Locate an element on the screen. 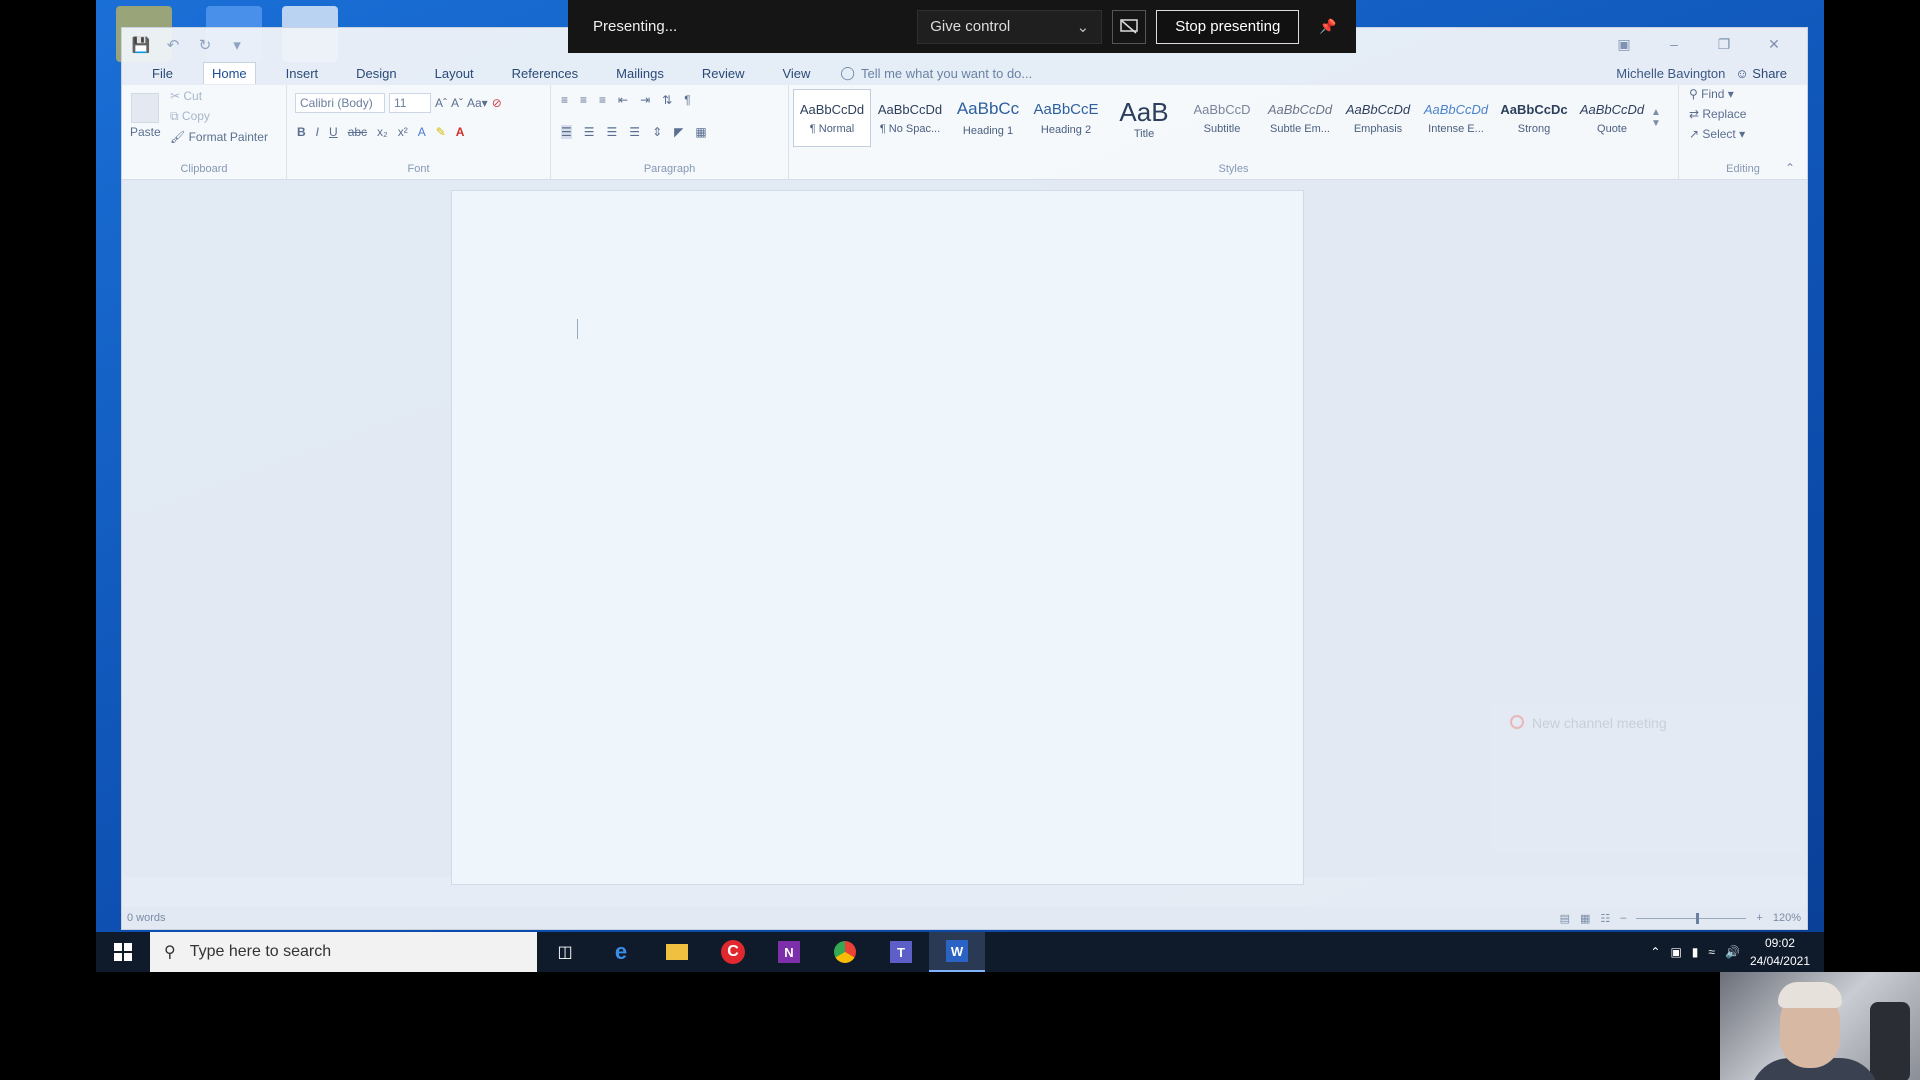 This screenshot has width=1920, height=1080. style-normal: AaBbCcDd ¶ Normal is located at coordinates (832, 118).